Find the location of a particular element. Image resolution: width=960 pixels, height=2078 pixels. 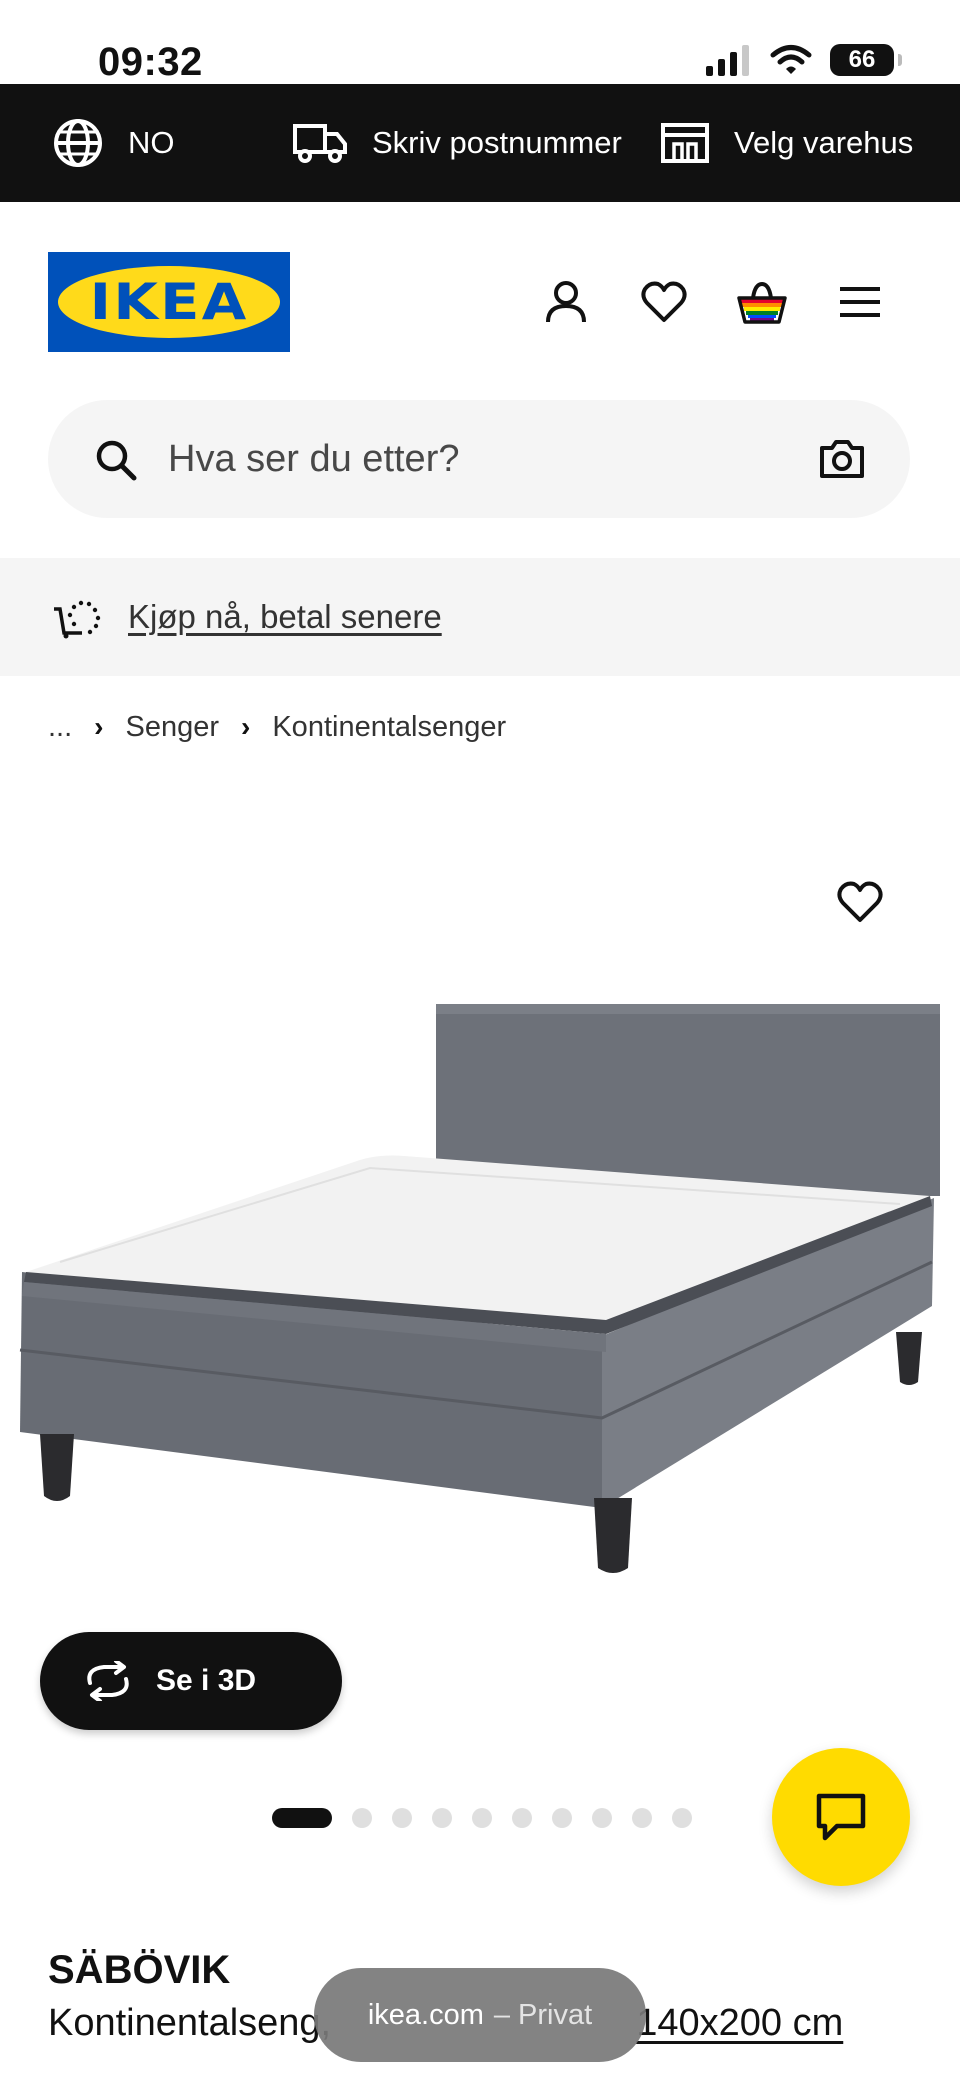

product-favourite-button is located at coordinates (862, 906).